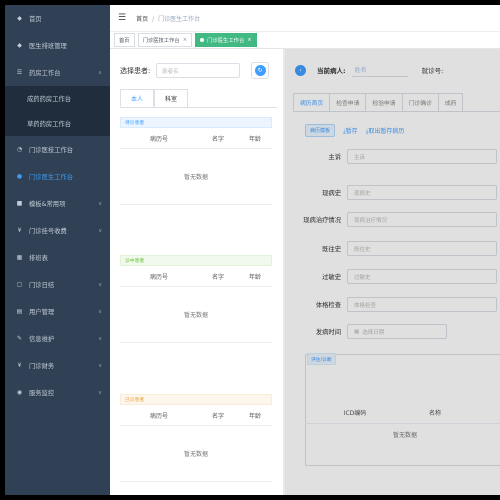 The height and width of the screenshot is (500, 500). I want to click on active-dot-icon, so click(202, 40).